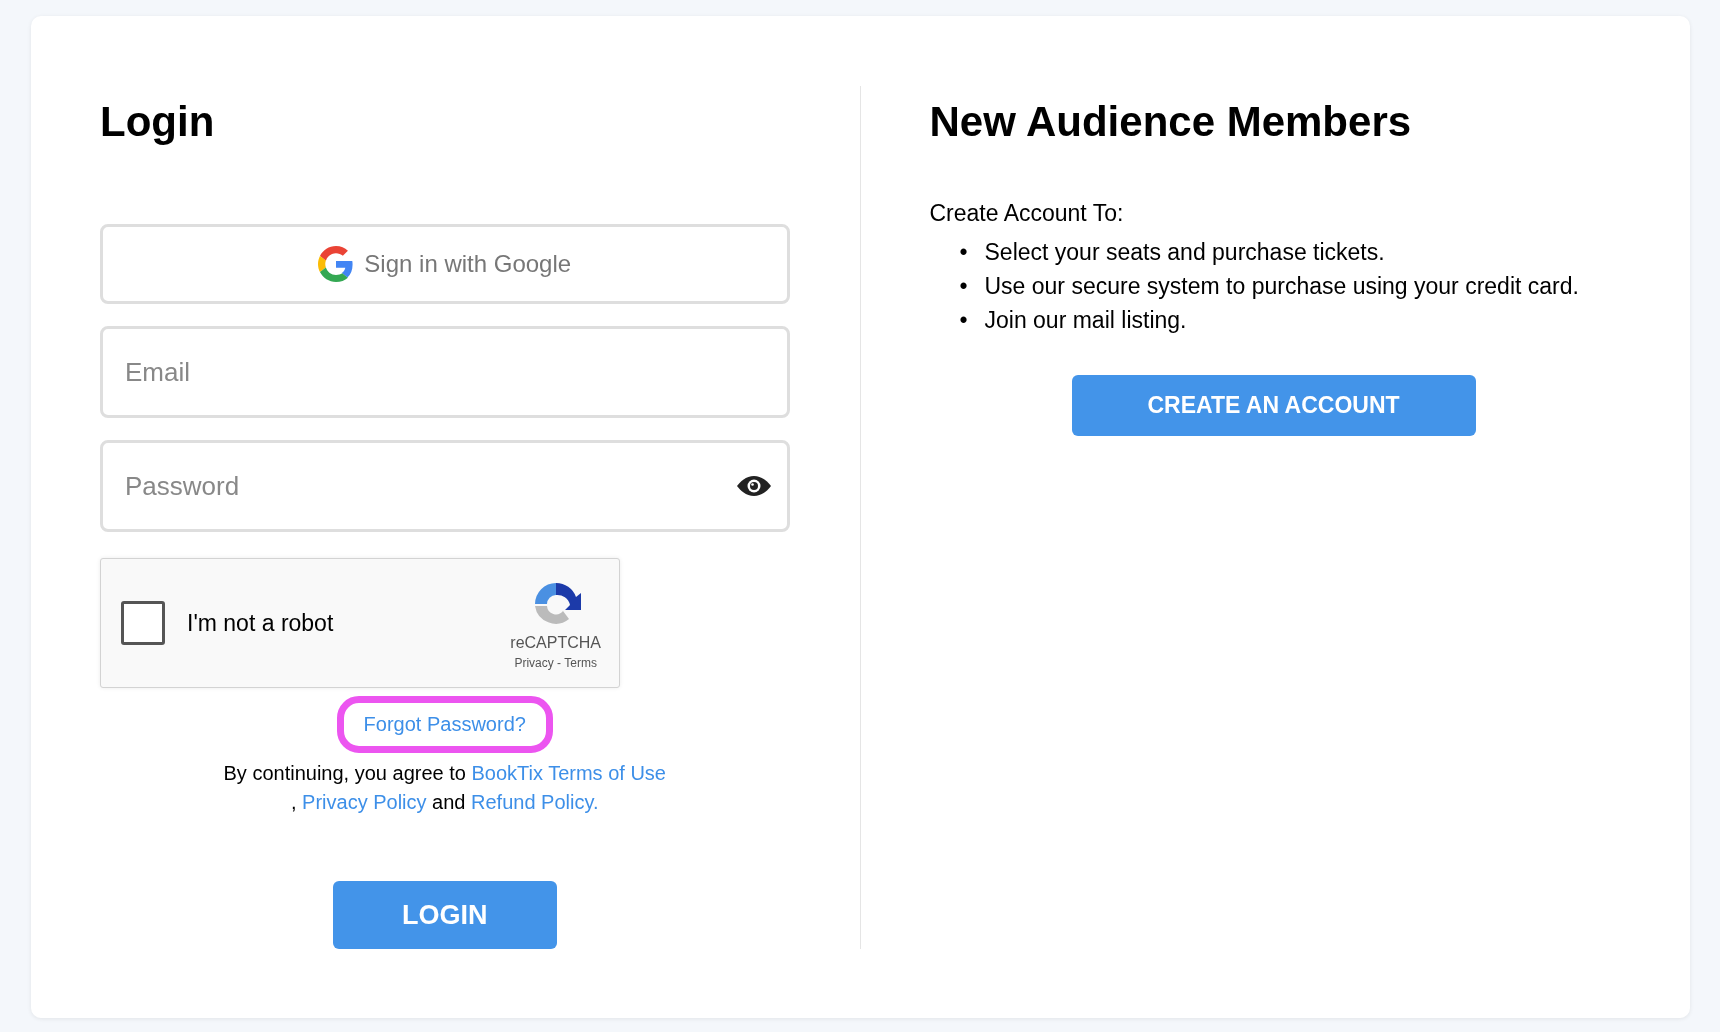 This screenshot has width=1720, height=1032. Describe the element at coordinates (1273, 405) in the screenshot. I see `create-account-button: CREATE AN ACCOUNT` at that location.